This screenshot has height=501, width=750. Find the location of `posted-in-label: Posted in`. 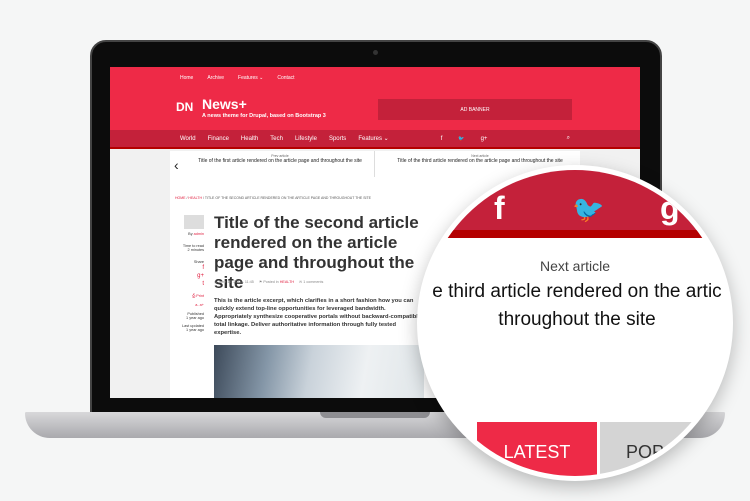

posted-in-label: Posted in is located at coordinates (271, 282).